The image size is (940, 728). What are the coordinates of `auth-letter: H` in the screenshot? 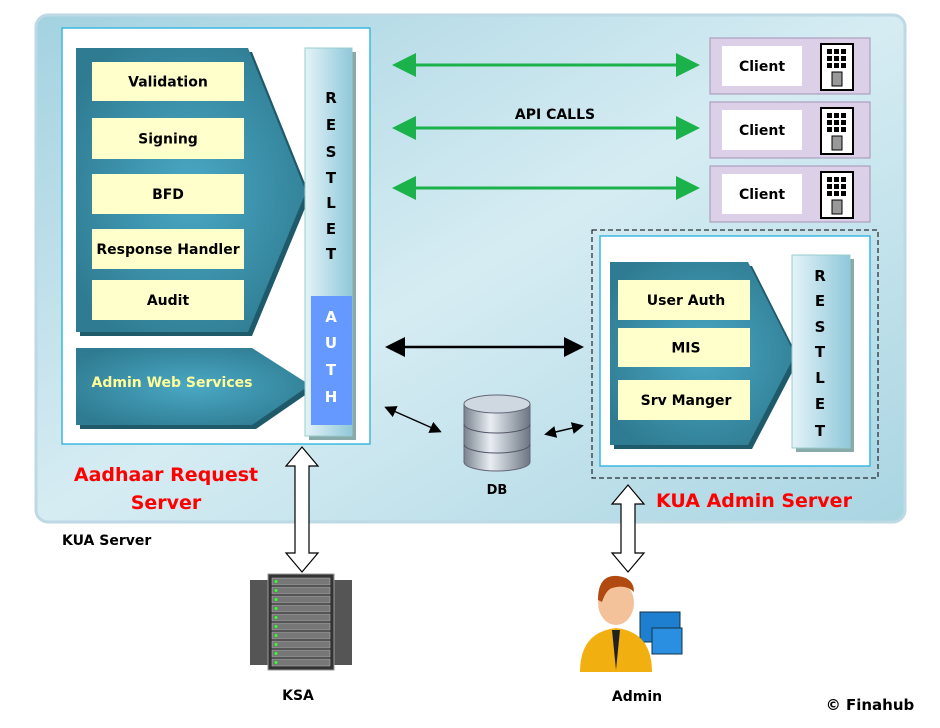 It's located at (331, 397).